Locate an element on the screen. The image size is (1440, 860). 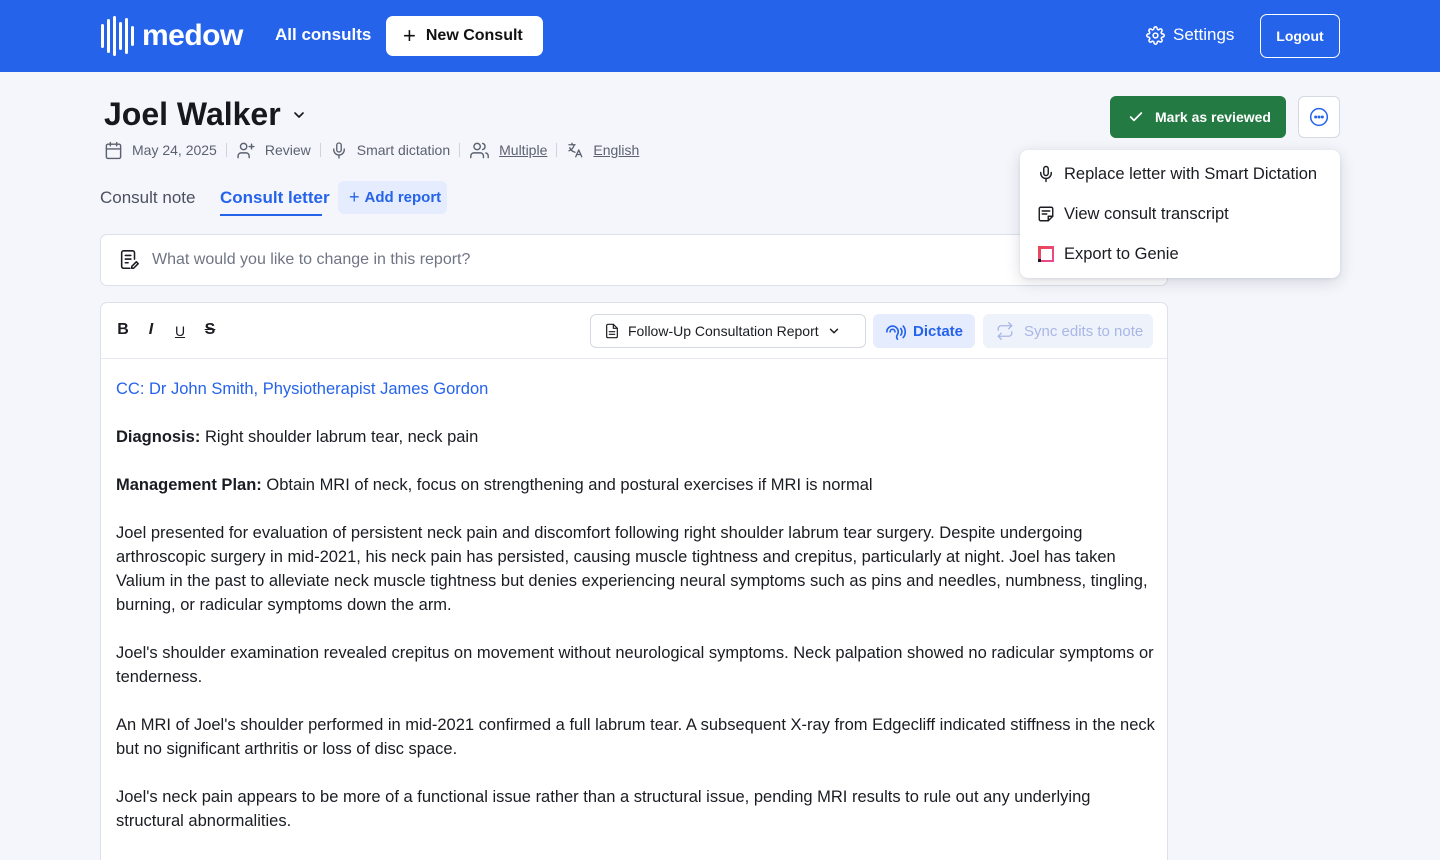
strikethrough-button: S is located at coordinates (210, 330).